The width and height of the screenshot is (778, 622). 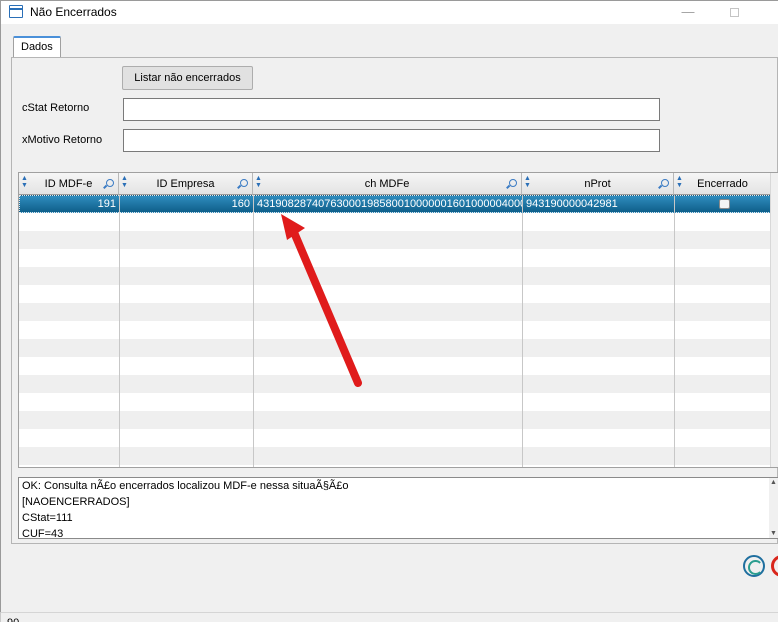 What do you see at coordinates (688, 13) in the screenshot?
I see `minimize-button: —` at bounding box center [688, 13].